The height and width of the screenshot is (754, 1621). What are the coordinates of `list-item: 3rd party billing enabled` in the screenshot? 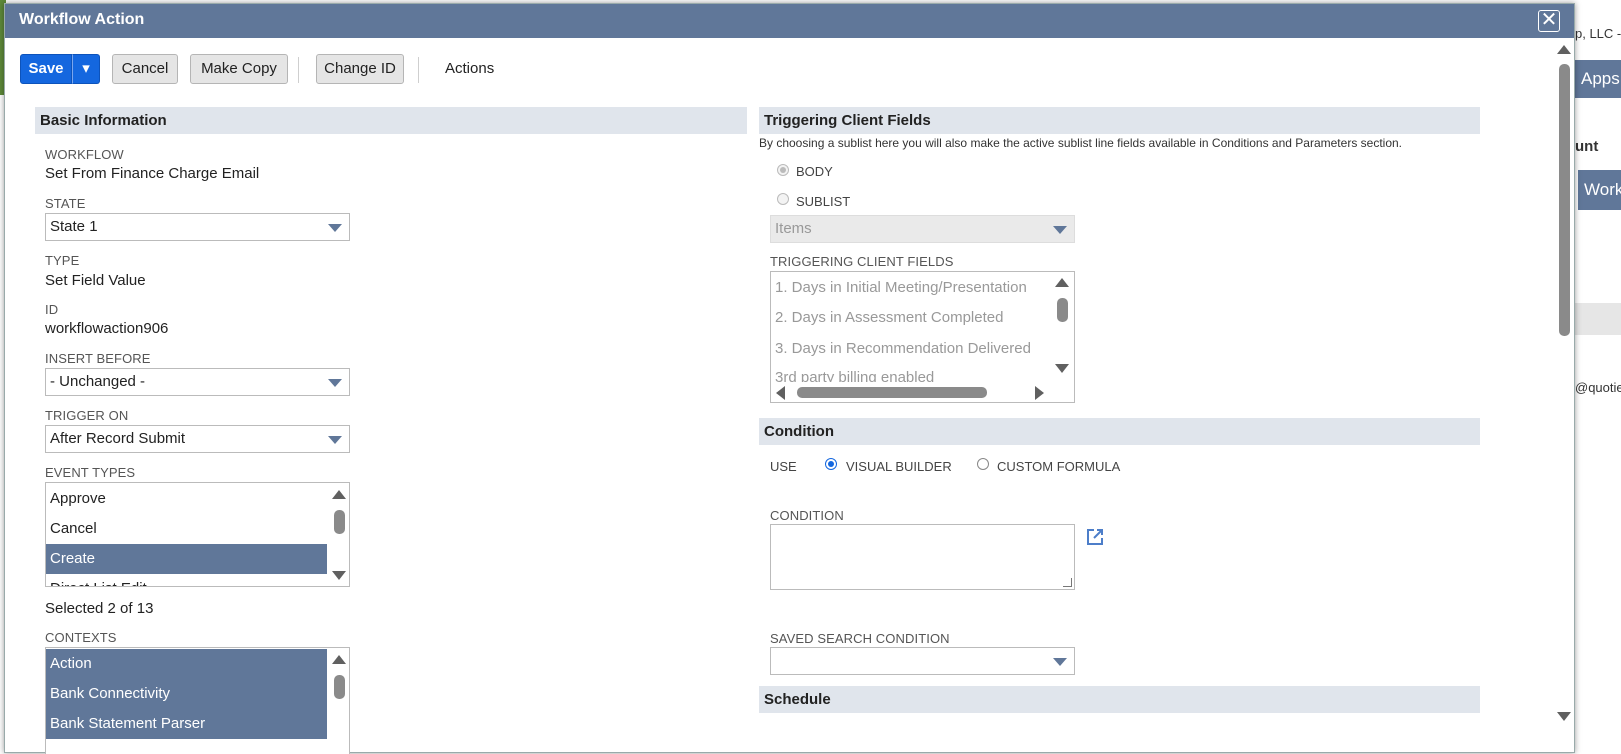 It's located at (852, 372).